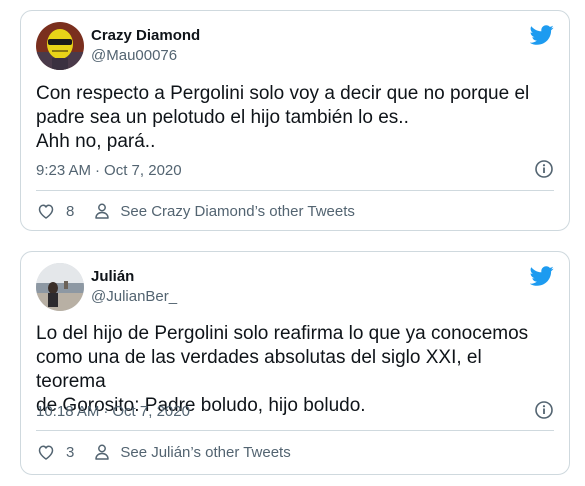 The height and width of the screenshot is (486, 585). What do you see at coordinates (55, 211) in the screenshot?
I see `like-button: 8` at bounding box center [55, 211].